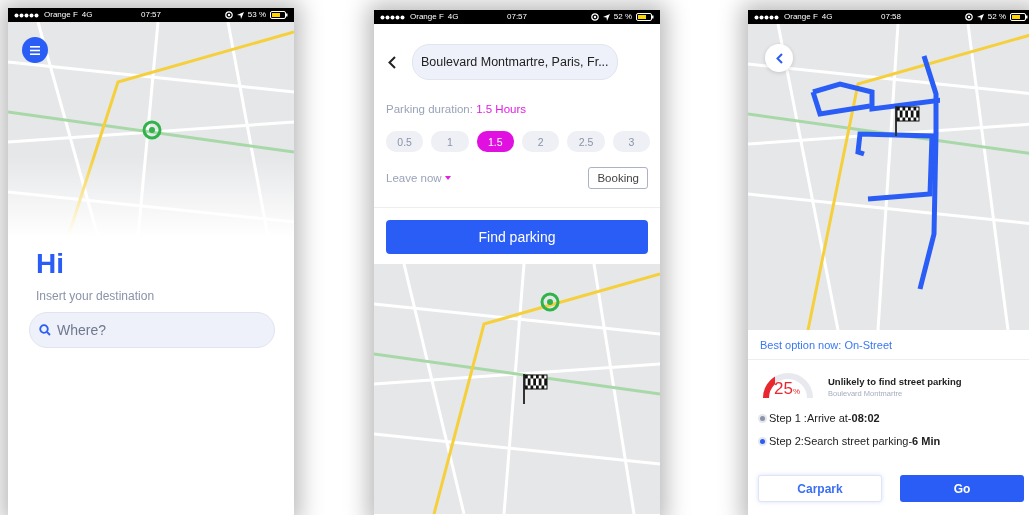 The width and height of the screenshot is (1029, 515). What do you see at coordinates (895, 381) in the screenshot?
I see `headline-text: Unlikely to find street parking` at bounding box center [895, 381].